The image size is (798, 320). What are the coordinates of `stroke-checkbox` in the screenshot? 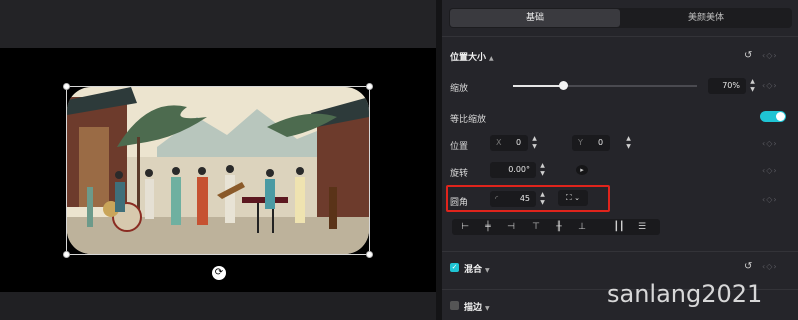 It's located at (454, 305).